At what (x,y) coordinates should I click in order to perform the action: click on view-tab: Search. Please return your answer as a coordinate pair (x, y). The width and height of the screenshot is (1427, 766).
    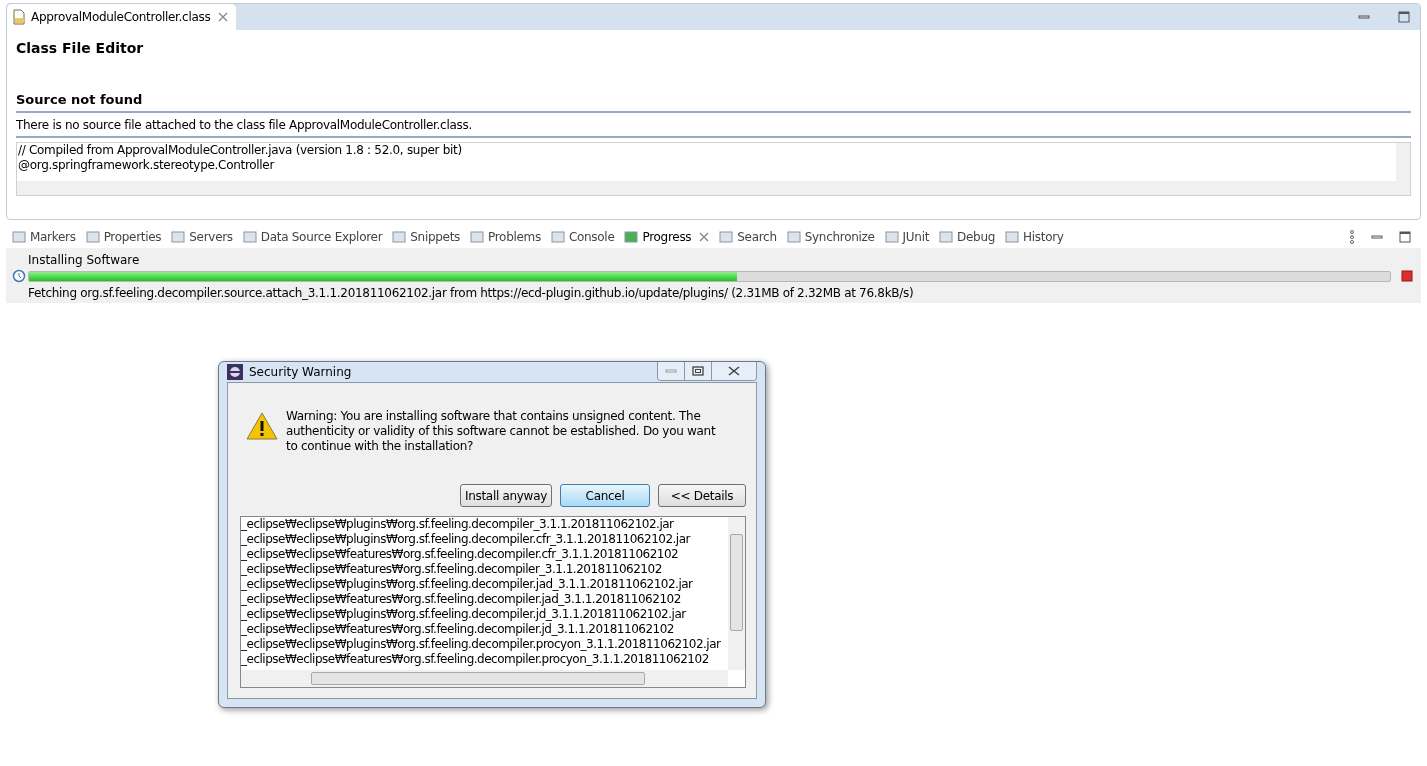
    Looking at the image, I should click on (748, 237).